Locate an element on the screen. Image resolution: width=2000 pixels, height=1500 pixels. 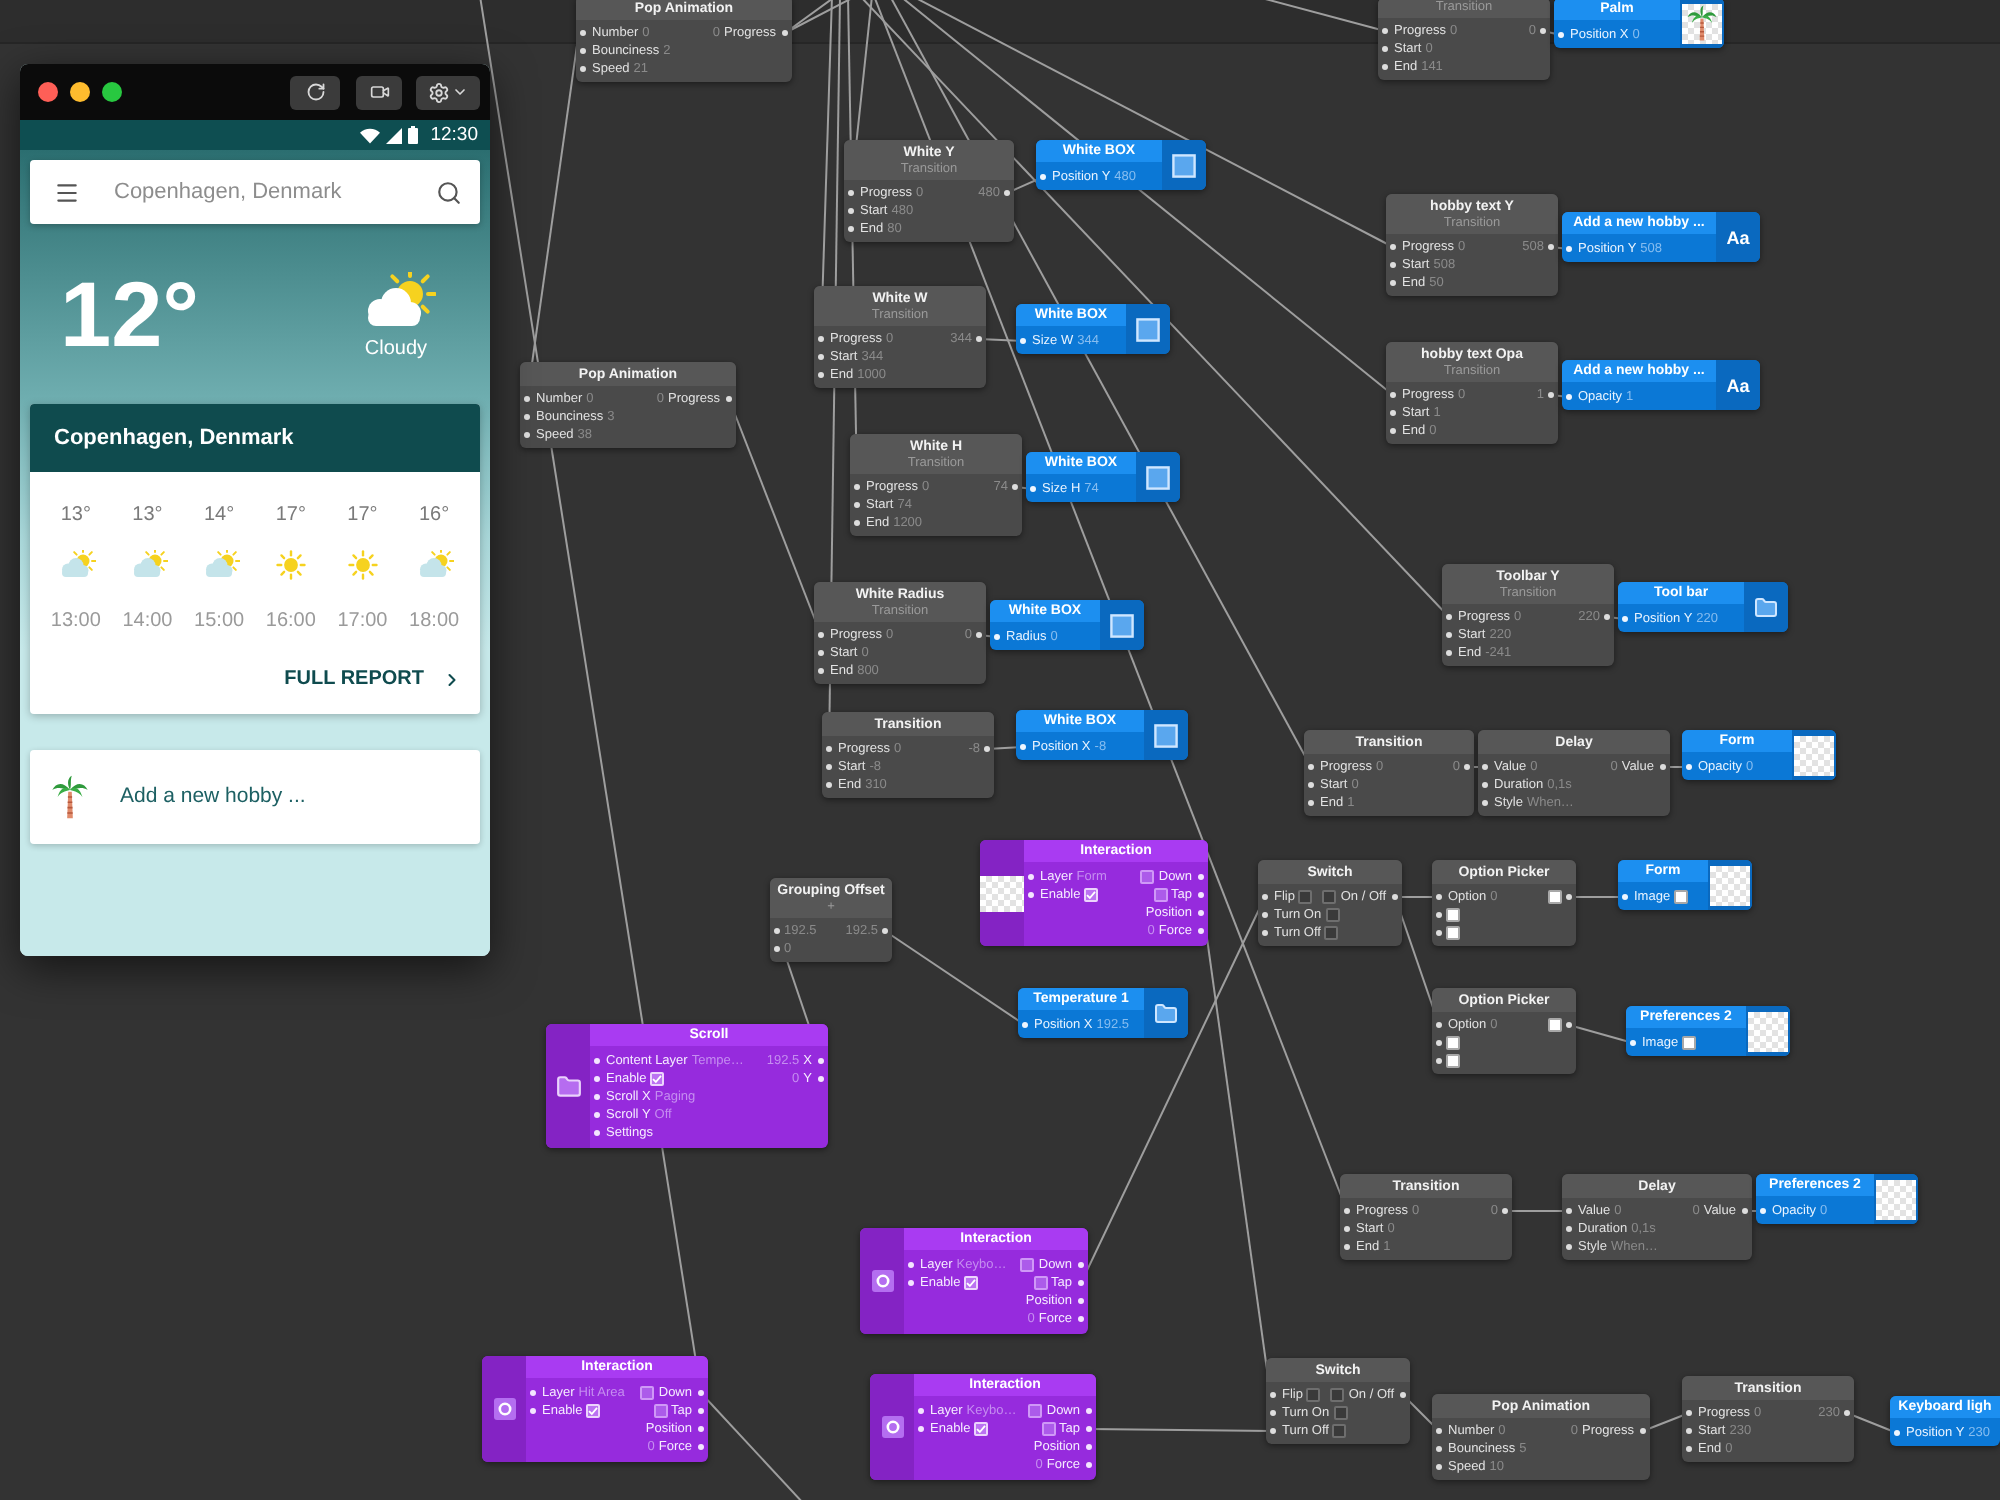
hour-time: 18:00 is located at coordinates (434, 622).